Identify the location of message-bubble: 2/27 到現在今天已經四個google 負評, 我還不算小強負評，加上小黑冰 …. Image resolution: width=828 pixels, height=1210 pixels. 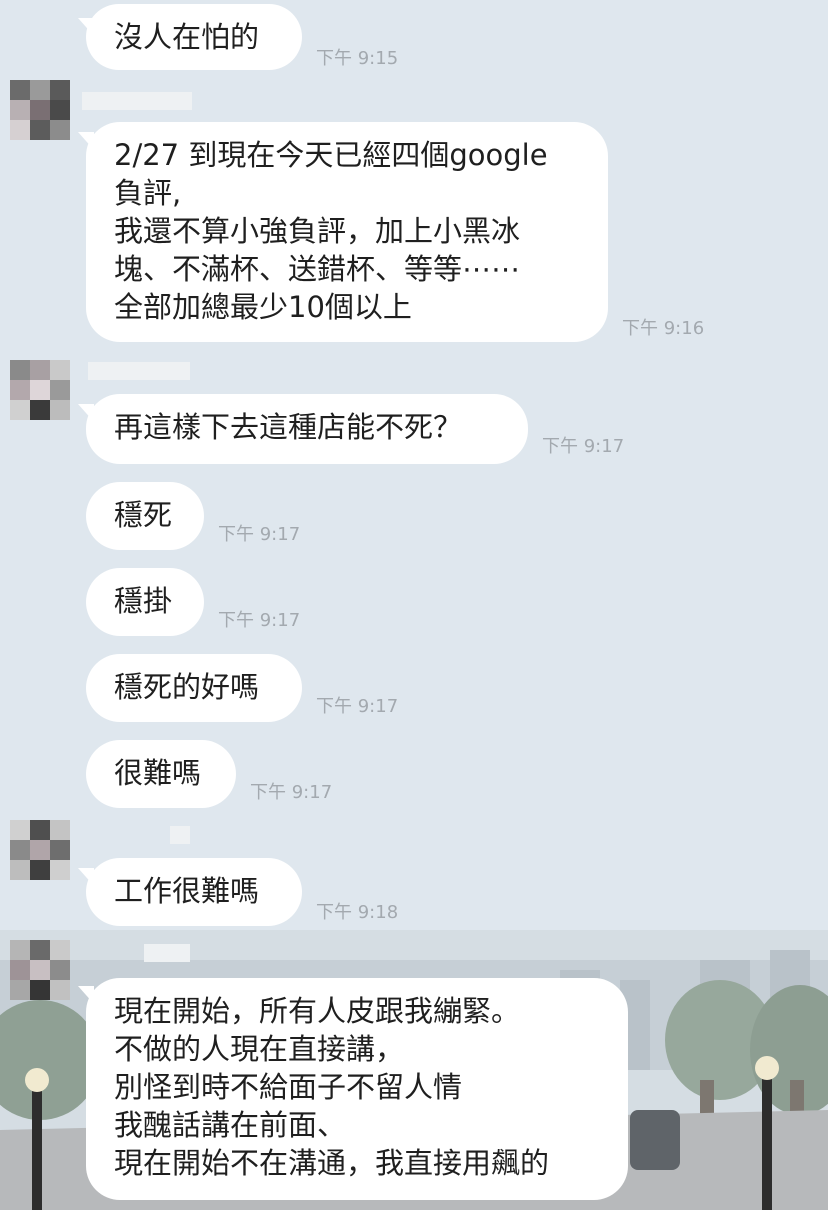
(347, 232).